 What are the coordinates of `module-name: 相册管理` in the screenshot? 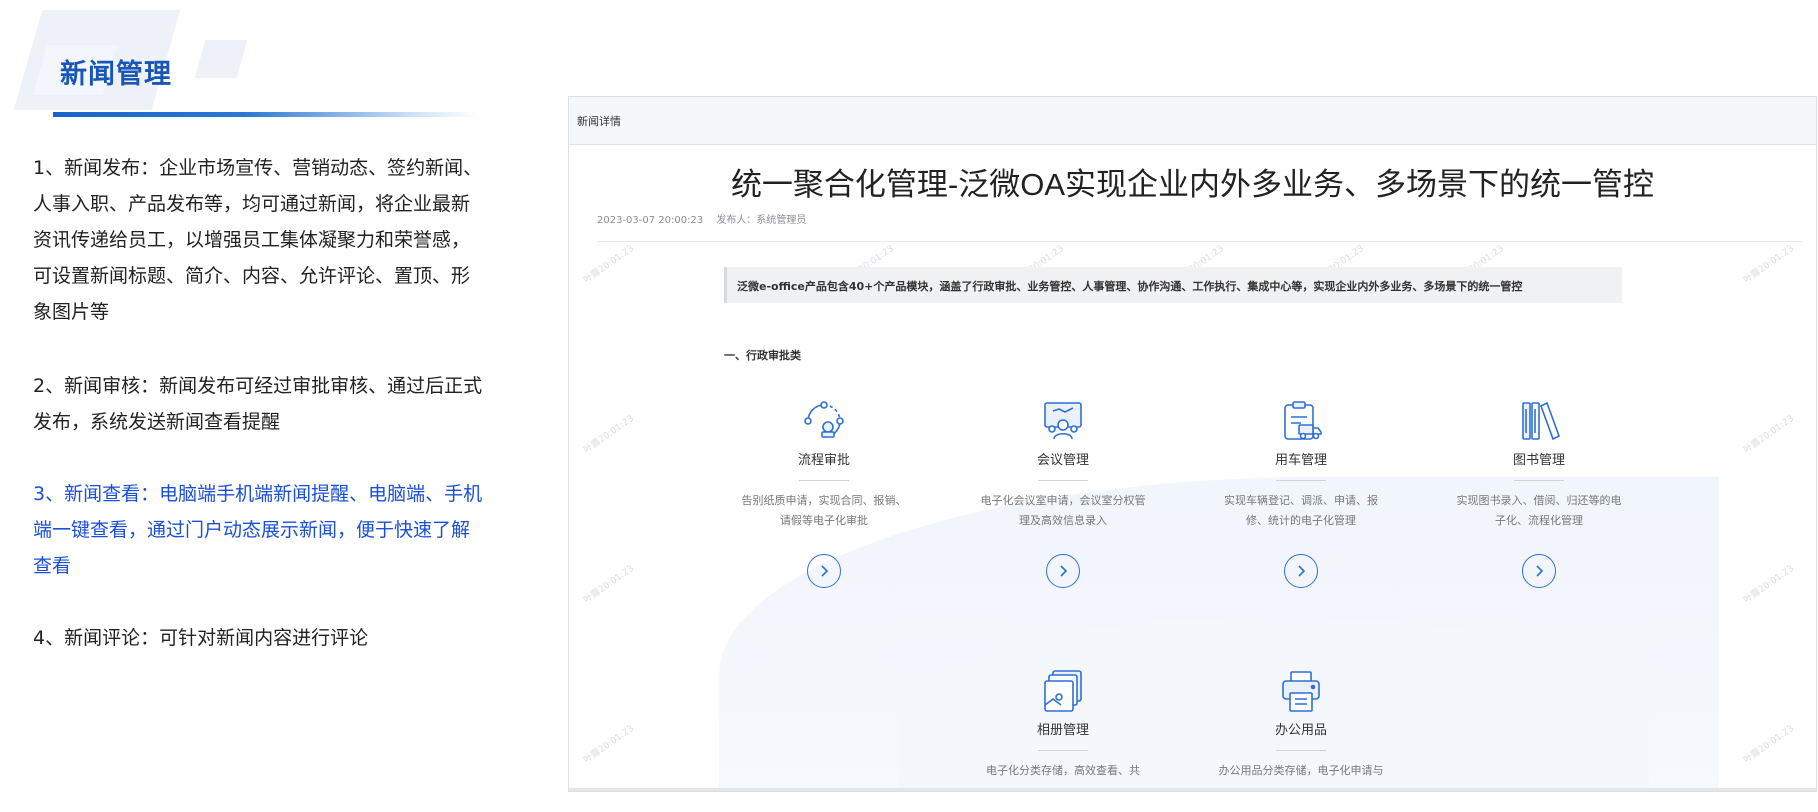 It's located at (1062, 730).